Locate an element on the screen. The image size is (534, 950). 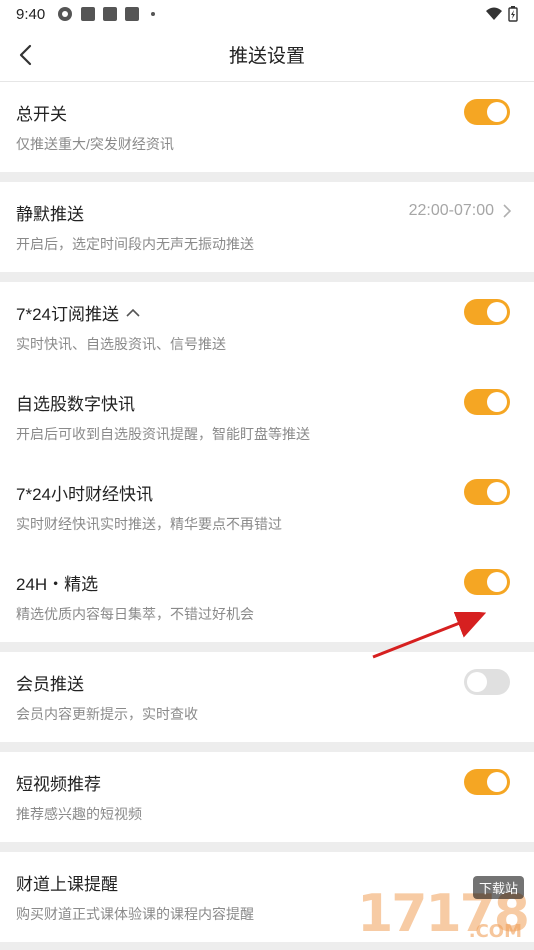
setting-row: 7*24订阅推送实时快讯、自选股资讯、信号推送 is located at coordinates (267, 327).